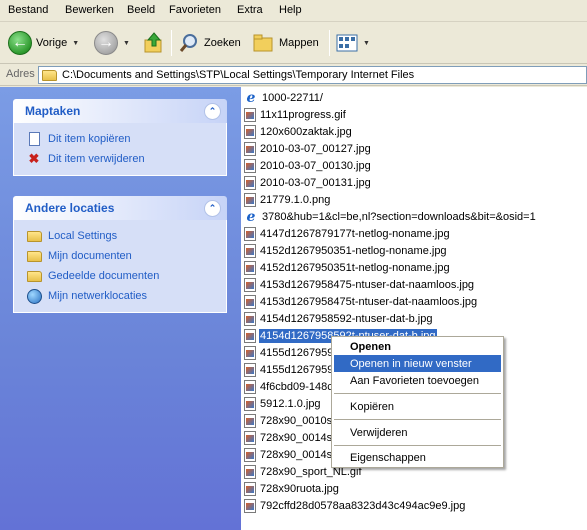 The height and width of the screenshot is (530, 587). Describe the element at coordinates (308, 182) in the screenshot. I see `file-row: 2010-03-07_00131.jpg` at that location.